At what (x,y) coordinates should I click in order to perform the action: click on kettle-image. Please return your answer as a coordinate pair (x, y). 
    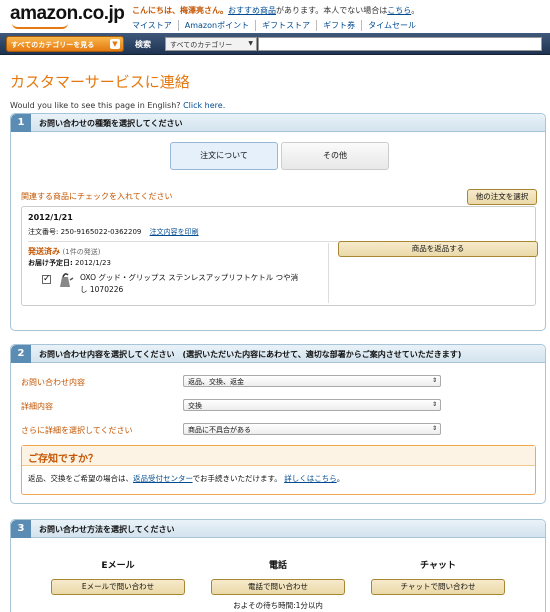
    Looking at the image, I should click on (65, 280).